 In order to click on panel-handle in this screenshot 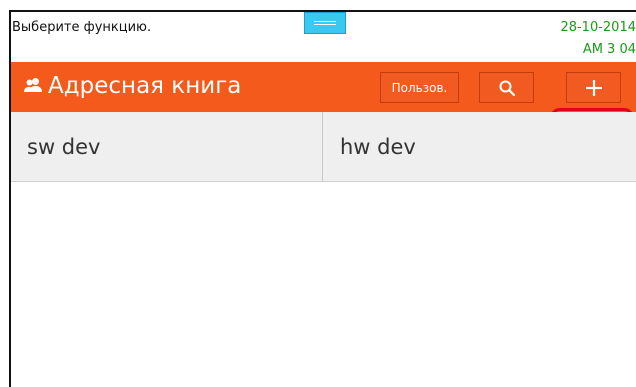, I will do `click(325, 23)`.